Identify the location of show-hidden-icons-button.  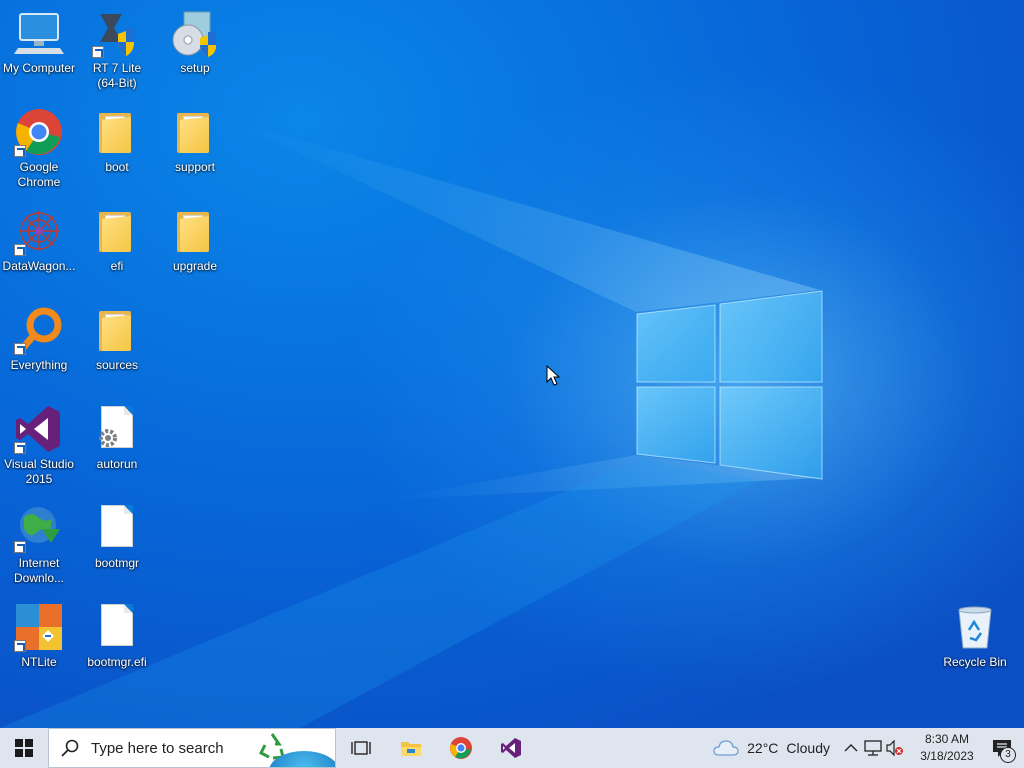
(851, 748).